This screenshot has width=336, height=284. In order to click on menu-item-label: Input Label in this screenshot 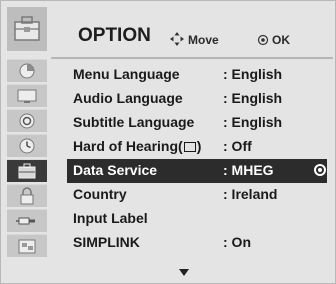, I will do `click(110, 218)`.